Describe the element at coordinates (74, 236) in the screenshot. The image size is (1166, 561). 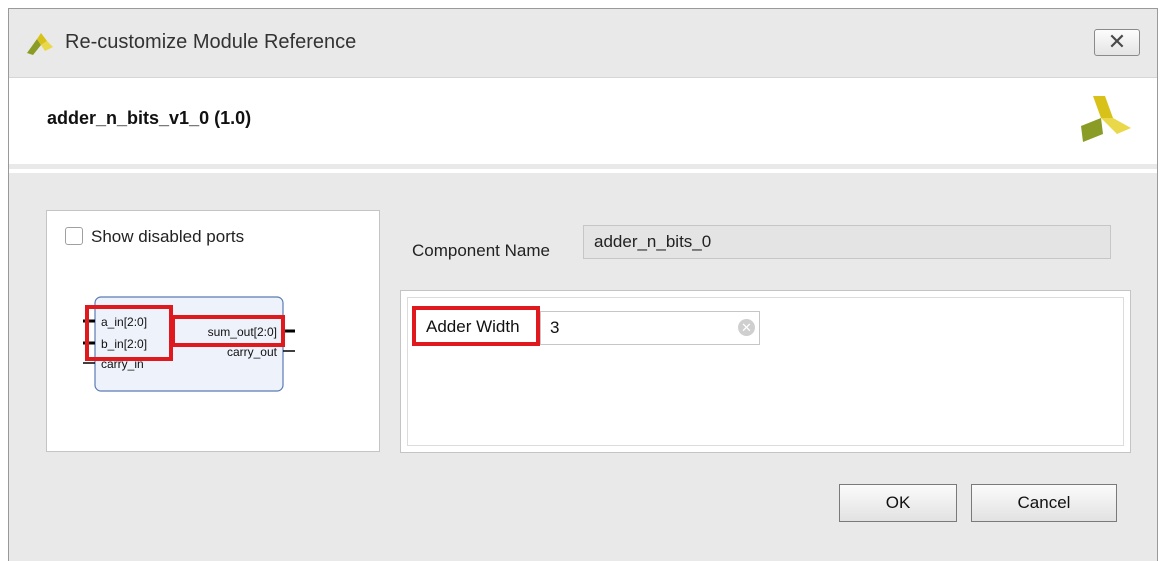
I see `show-disabled-ports-checkbox` at that location.